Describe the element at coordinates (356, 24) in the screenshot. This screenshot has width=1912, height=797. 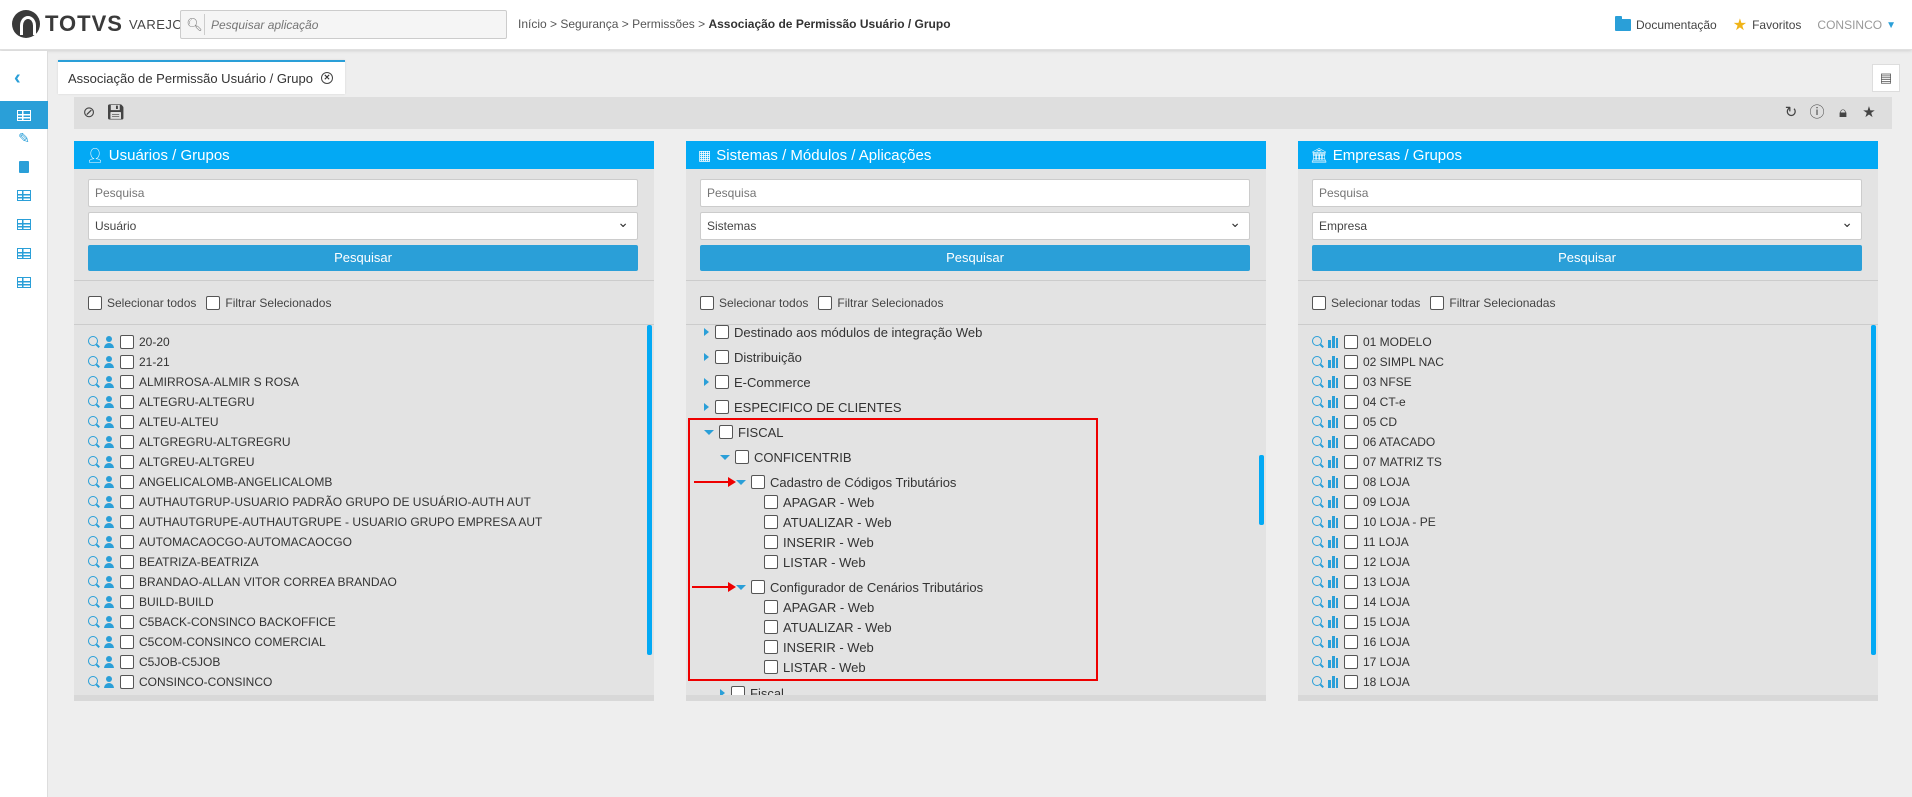
I see `app-search-input` at that location.